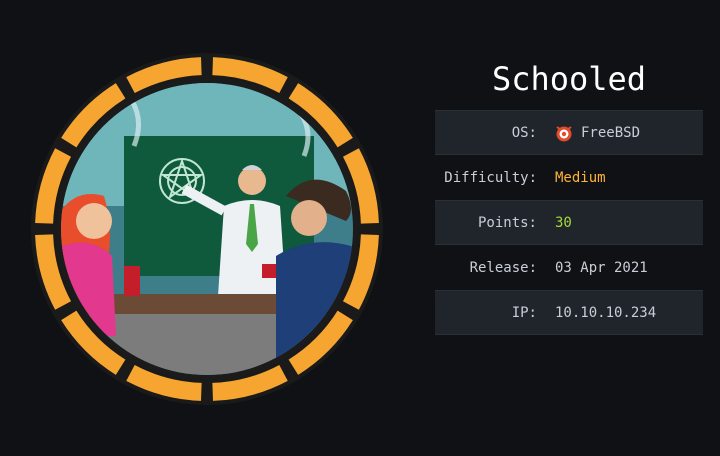 The image size is (720, 456). What do you see at coordinates (503, 267) in the screenshot?
I see `release-label: Release:` at bounding box center [503, 267].